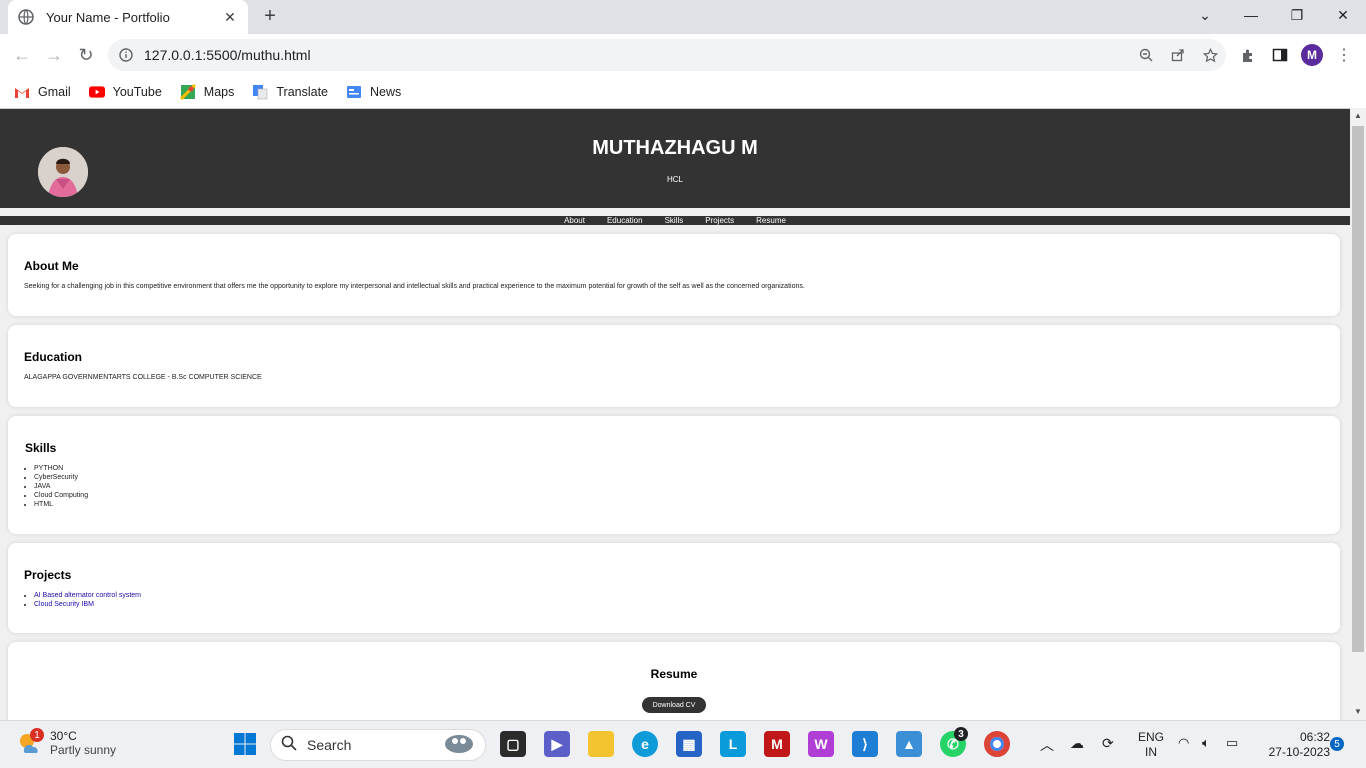 The width and height of the screenshot is (1366, 768). What do you see at coordinates (961, 734) in the screenshot?
I see `whatsapp-badge: 3` at bounding box center [961, 734].